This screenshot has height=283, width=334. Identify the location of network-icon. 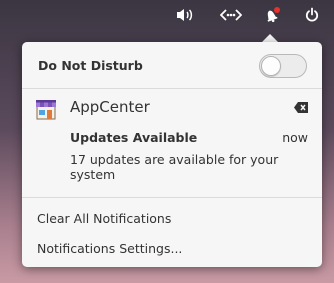
(231, 15).